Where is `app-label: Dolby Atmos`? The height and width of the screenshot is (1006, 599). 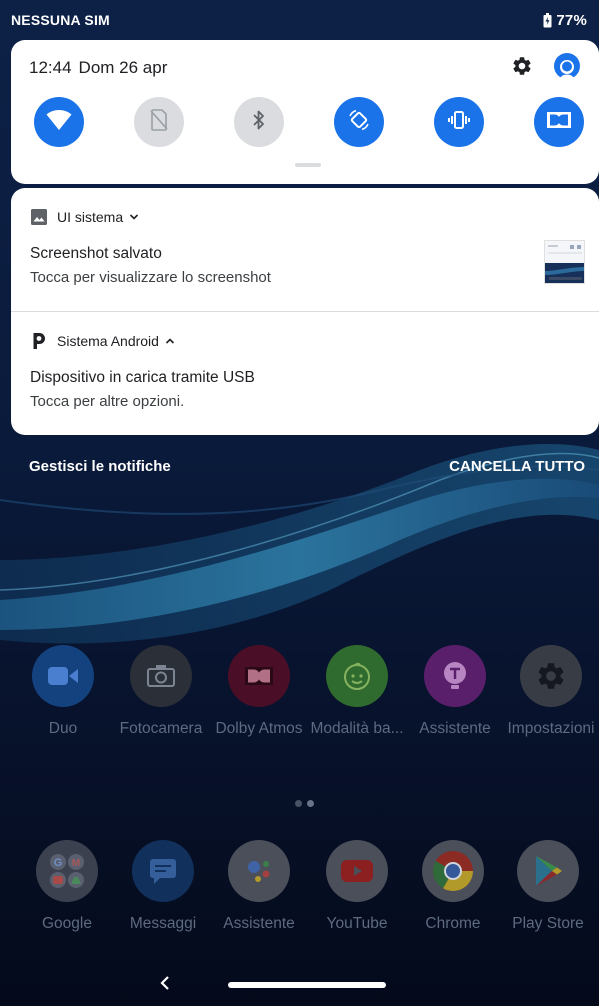
app-label: Dolby Atmos is located at coordinates (259, 728).